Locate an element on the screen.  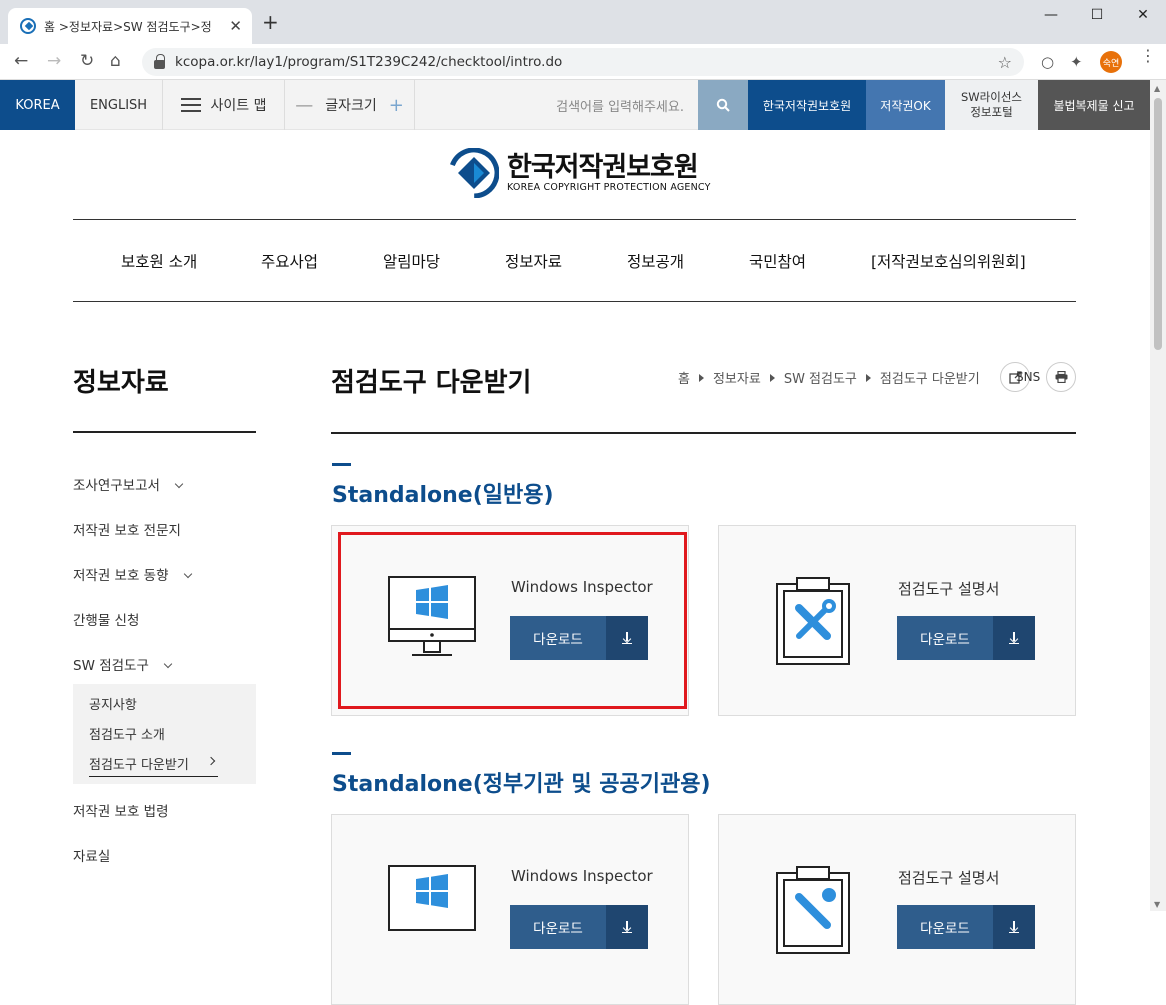
breadcrumb-info: 정보자료 is located at coordinates (737, 377).